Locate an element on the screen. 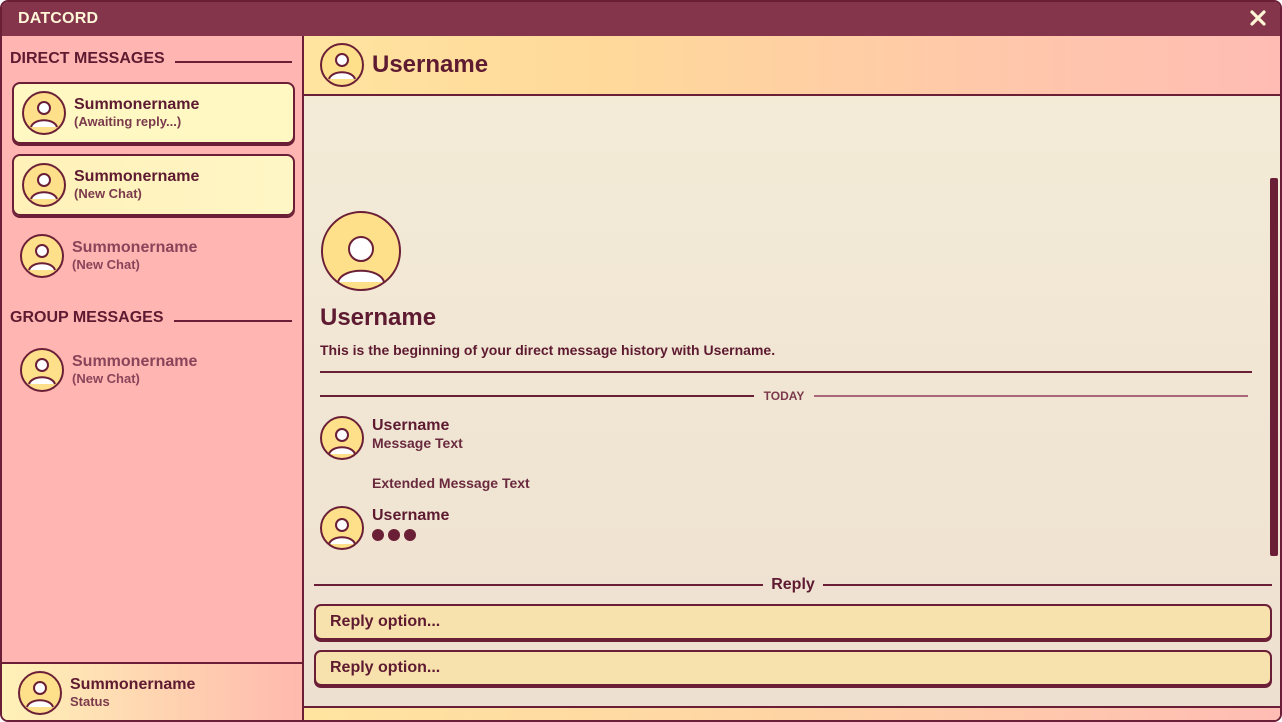  current-user-status: Status is located at coordinates (90, 701).